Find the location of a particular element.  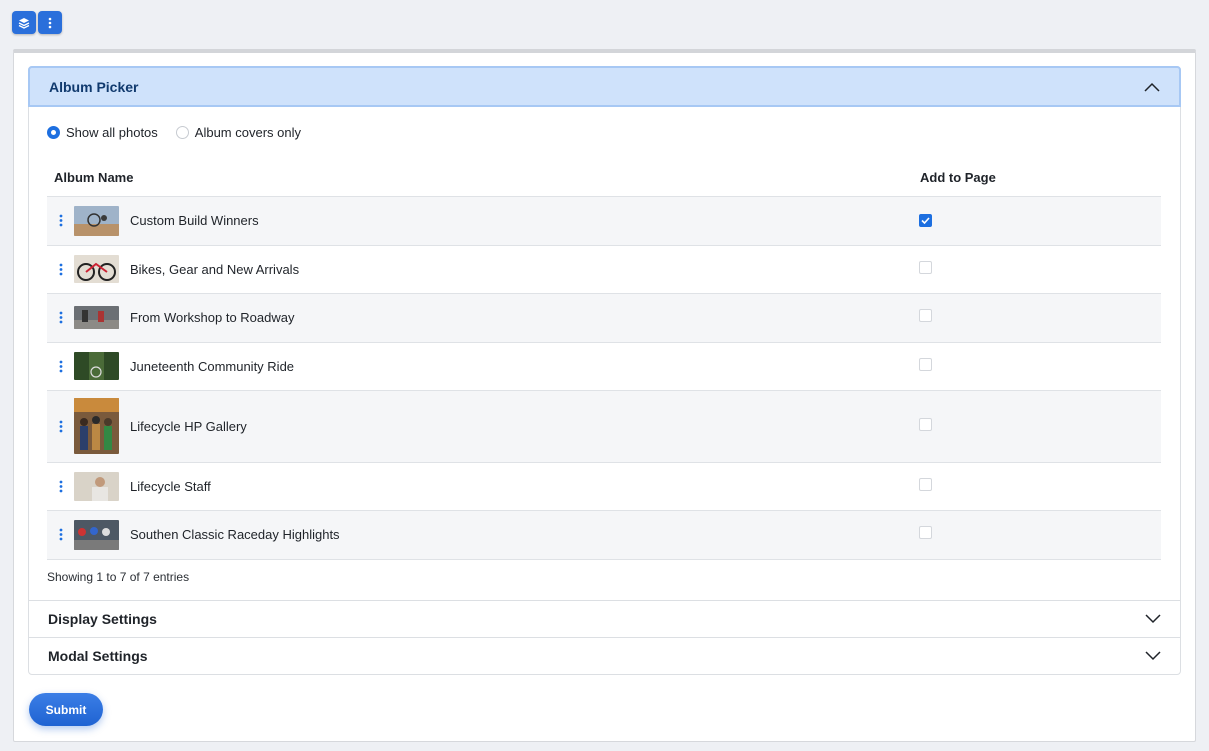

album-name: Lifecycle HP Gallery is located at coordinates (188, 426).